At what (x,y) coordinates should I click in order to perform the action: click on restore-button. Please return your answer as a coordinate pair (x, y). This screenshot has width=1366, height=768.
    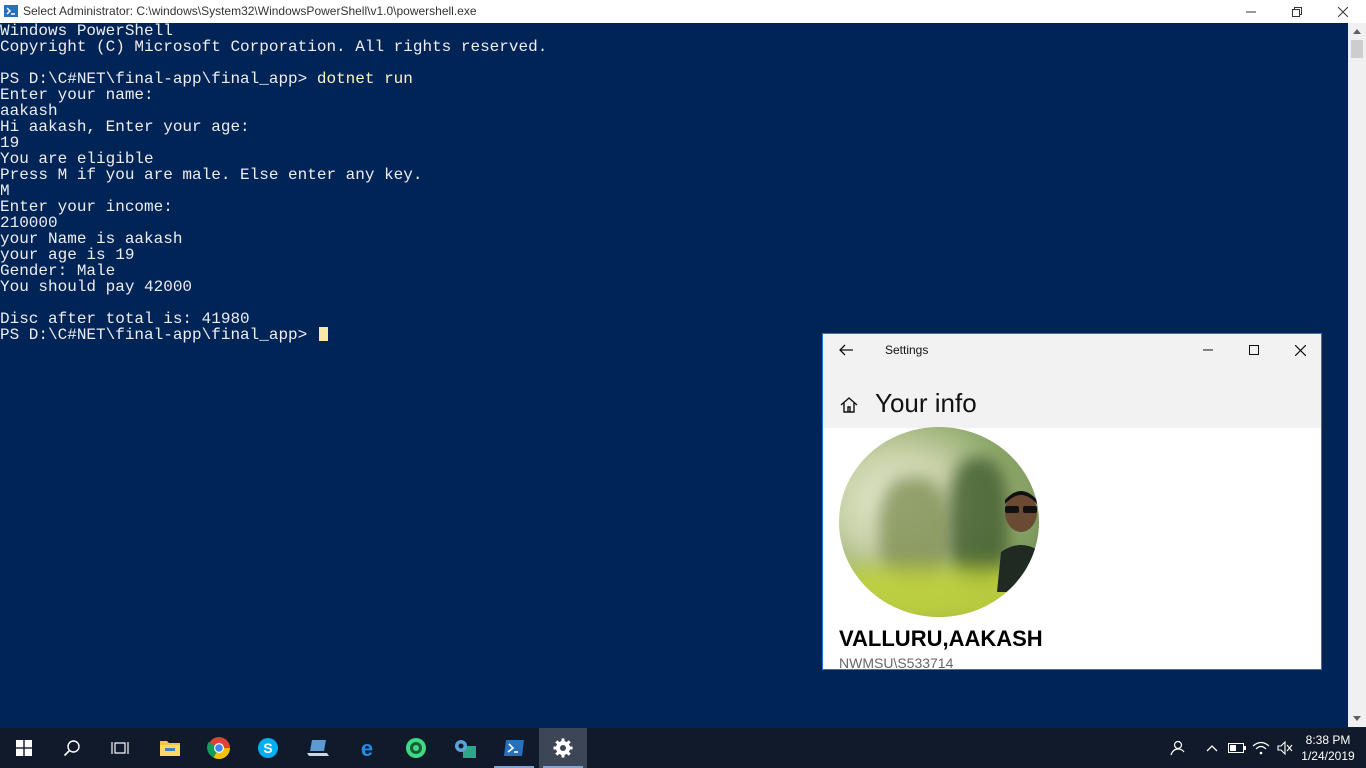
    Looking at the image, I should click on (1297, 11).